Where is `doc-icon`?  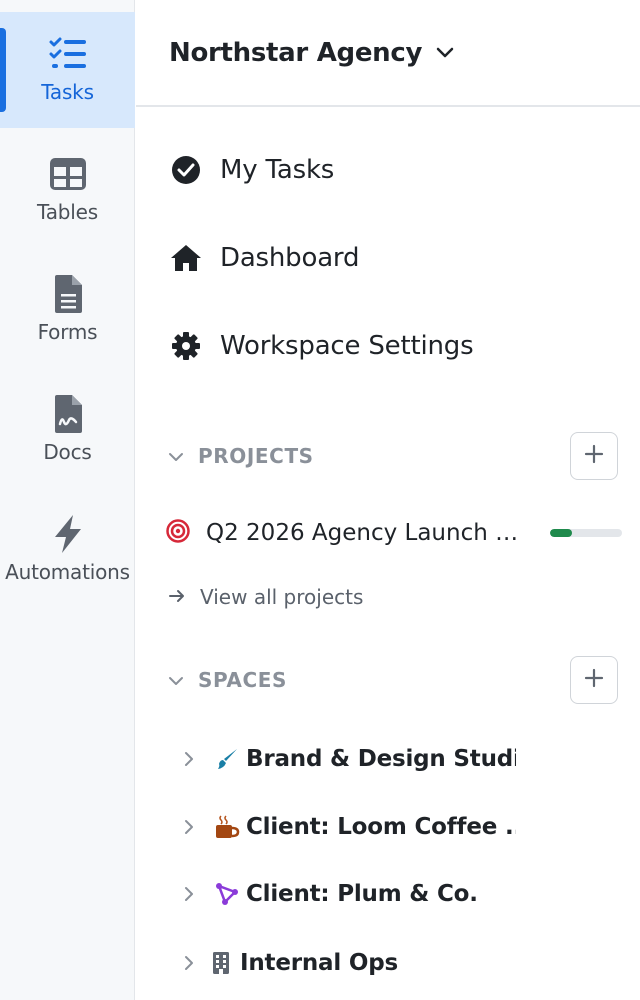
doc-icon is located at coordinates (68, 414).